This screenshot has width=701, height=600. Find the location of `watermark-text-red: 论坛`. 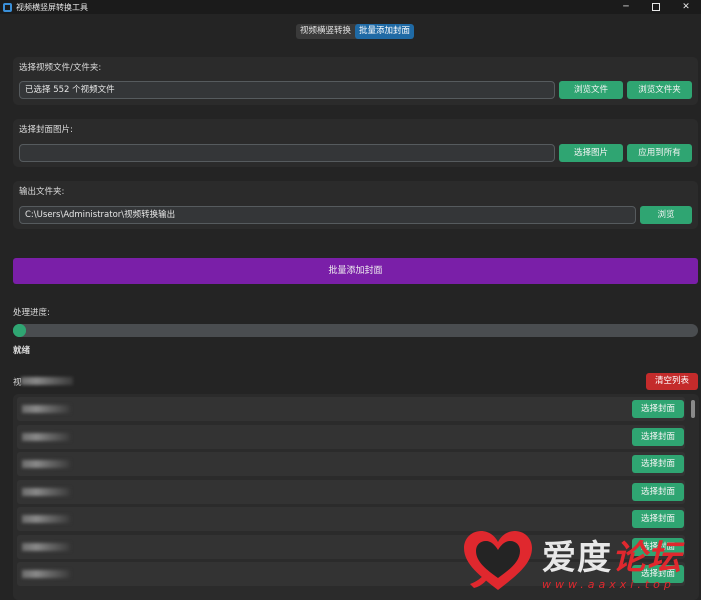

watermark-text-red: 论坛 is located at coordinates (647, 558).